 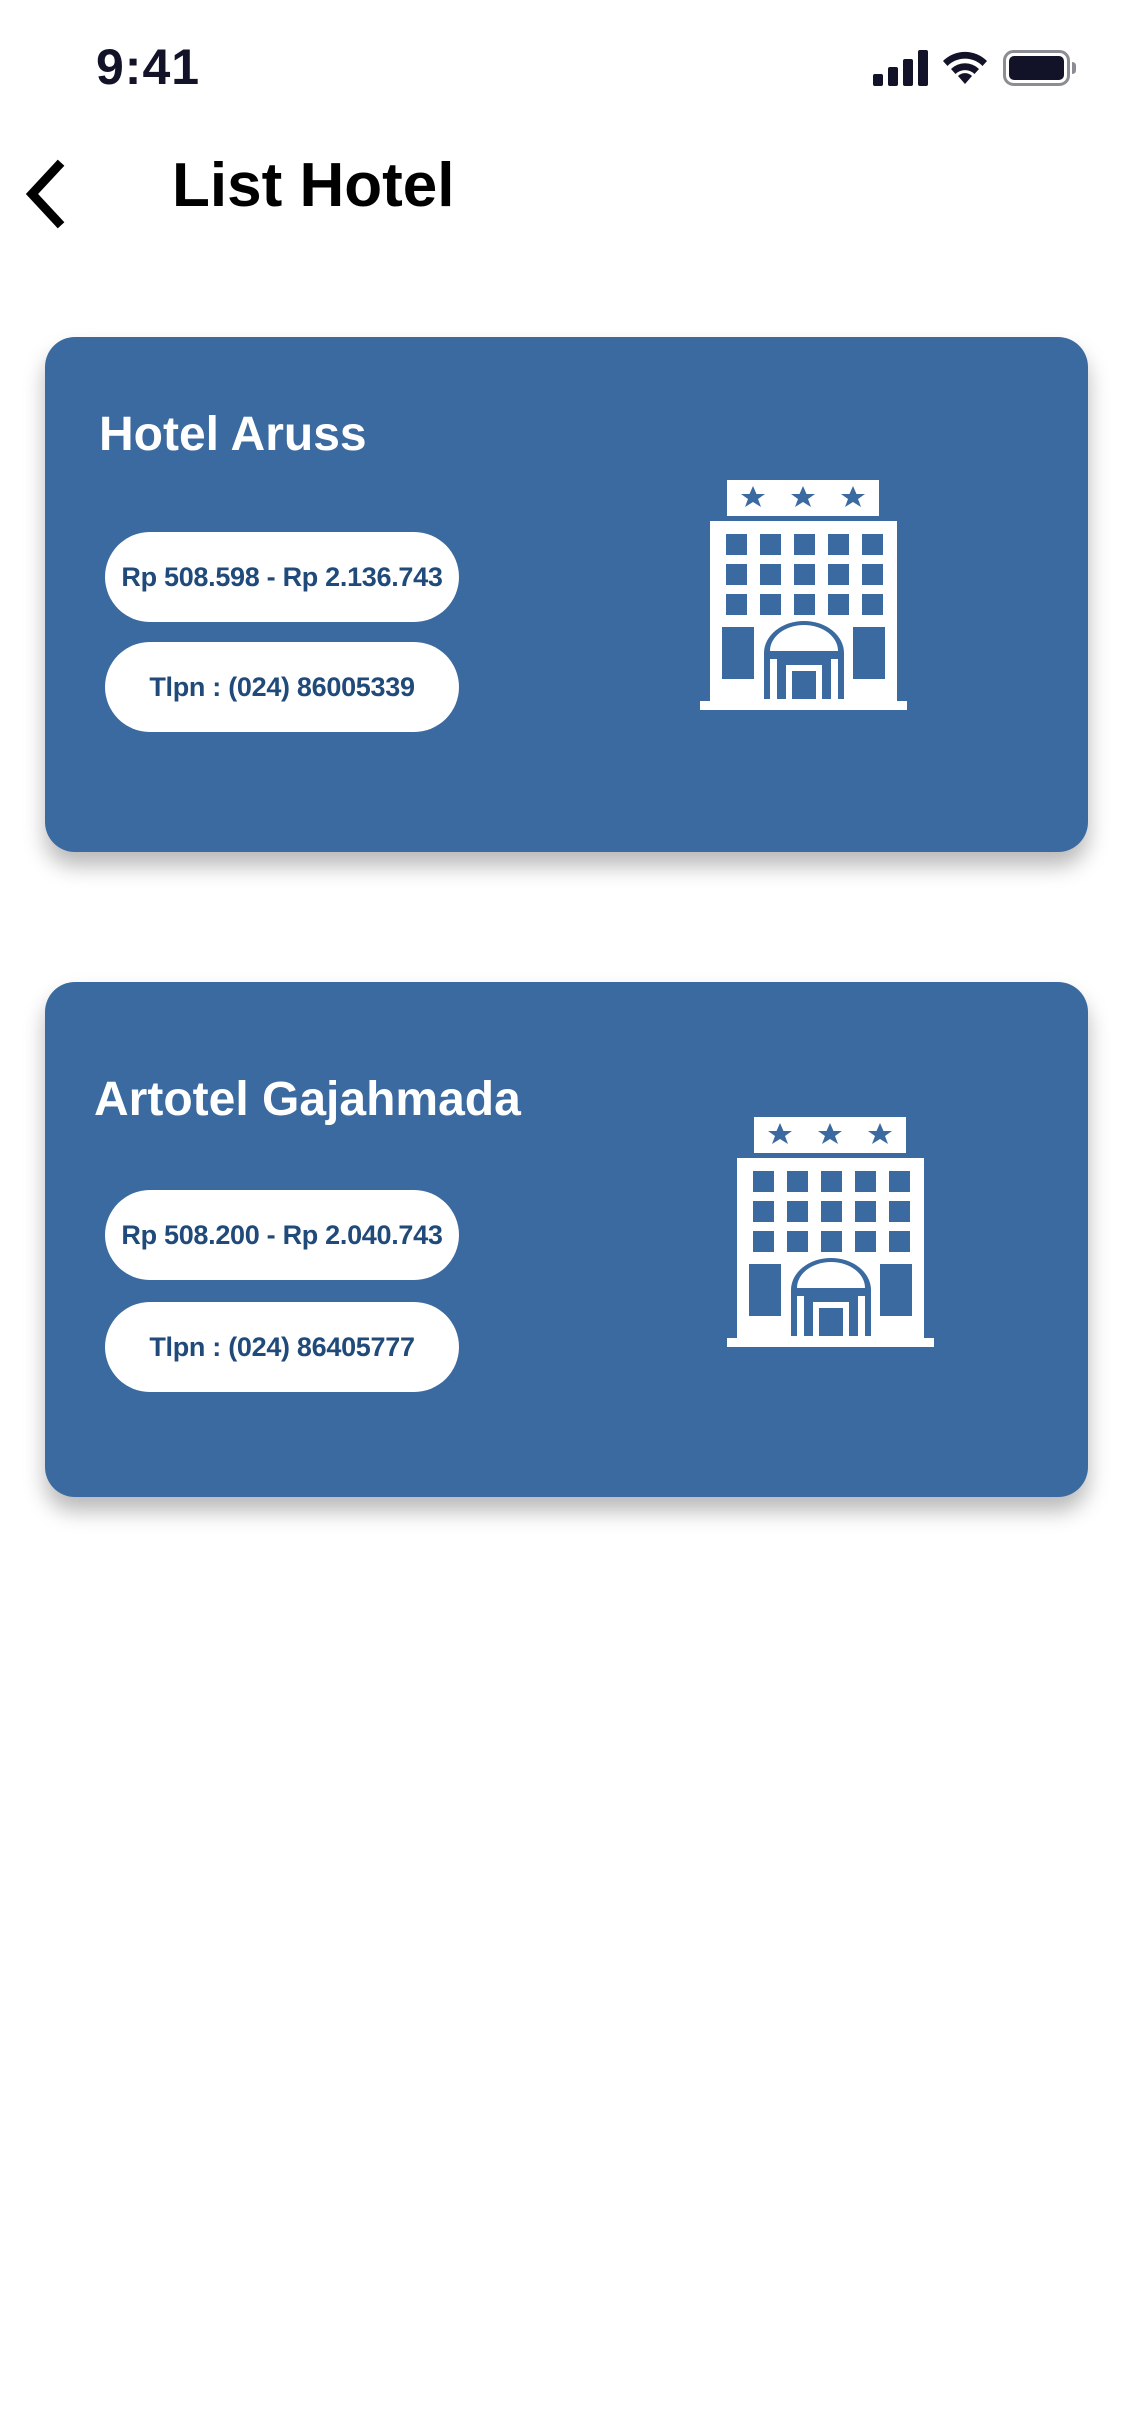 I want to click on back-button, so click(x=52, y=194).